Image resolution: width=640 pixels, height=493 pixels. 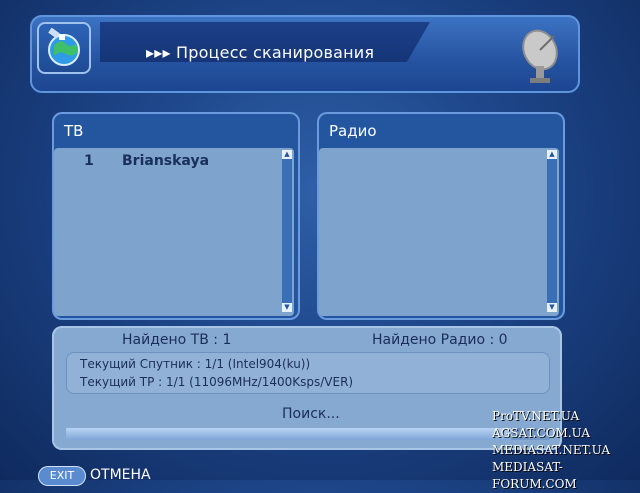 I want to click on radio-channel-list: ▲ ▼, so click(x=439, y=232).